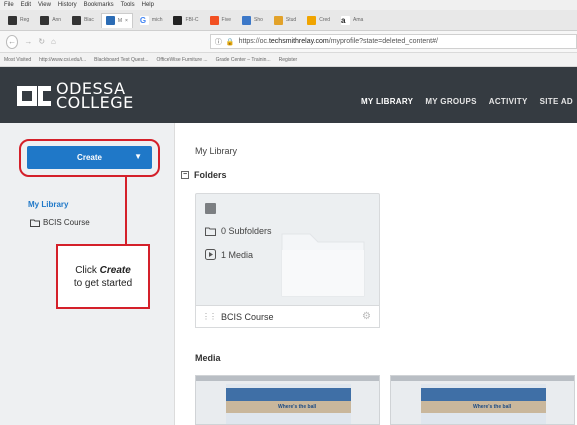  Describe the element at coordinates (26, 5) in the screenshot. I see `menu-edit: Edit` at that location.